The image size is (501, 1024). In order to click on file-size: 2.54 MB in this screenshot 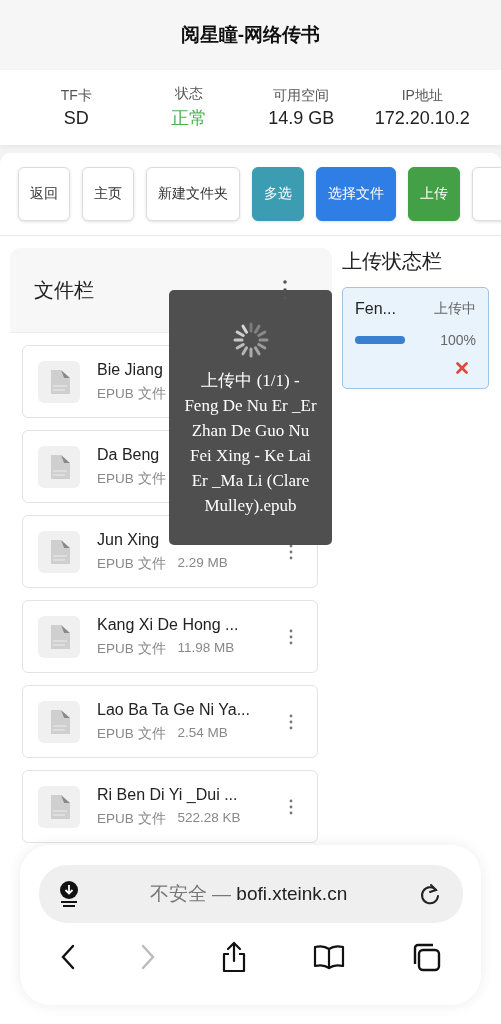, I will do `click(202, 733)`.